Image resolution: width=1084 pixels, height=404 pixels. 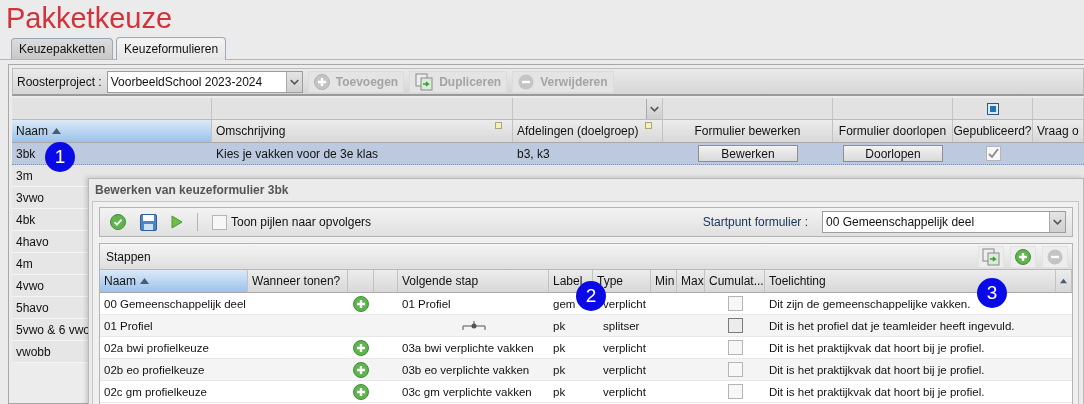 I want to click on column-header: Wanneer tonen?, so click(x=298, y=281).